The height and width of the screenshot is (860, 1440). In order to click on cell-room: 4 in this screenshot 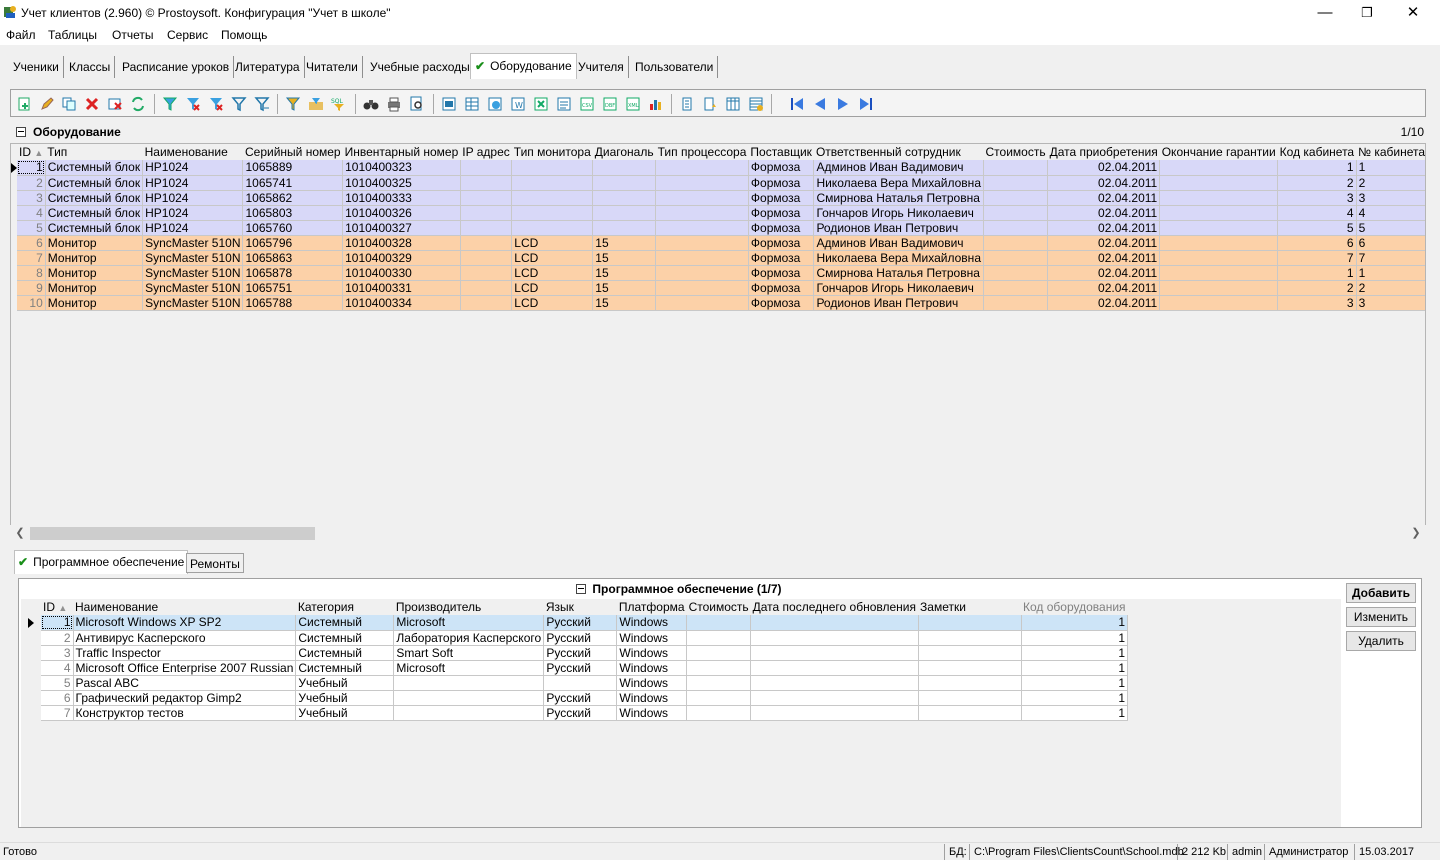, I will do `click(1390, 213)`.